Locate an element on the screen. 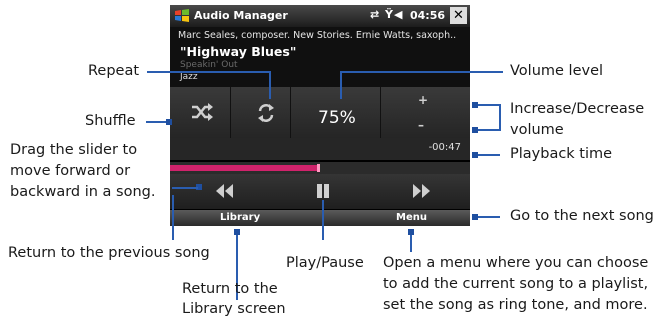 The image size is (661, 320). progress-slider is located at coordinates (320, 168).